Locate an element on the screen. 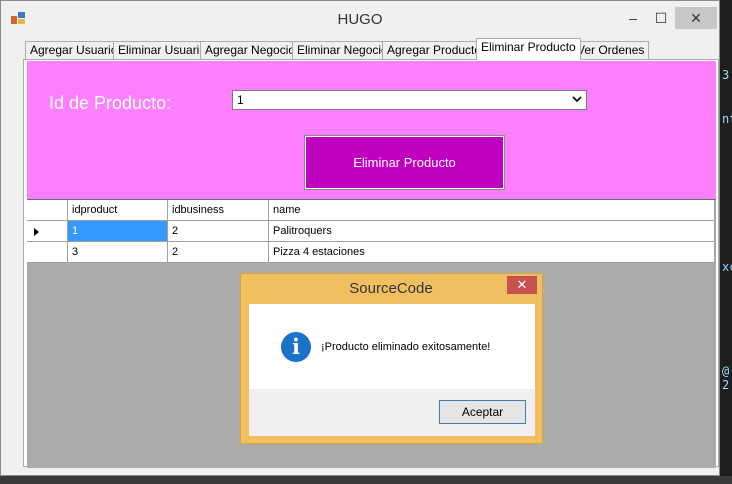  table-cell: Pizza 4 estaciones is located at coordinates (492, 252).